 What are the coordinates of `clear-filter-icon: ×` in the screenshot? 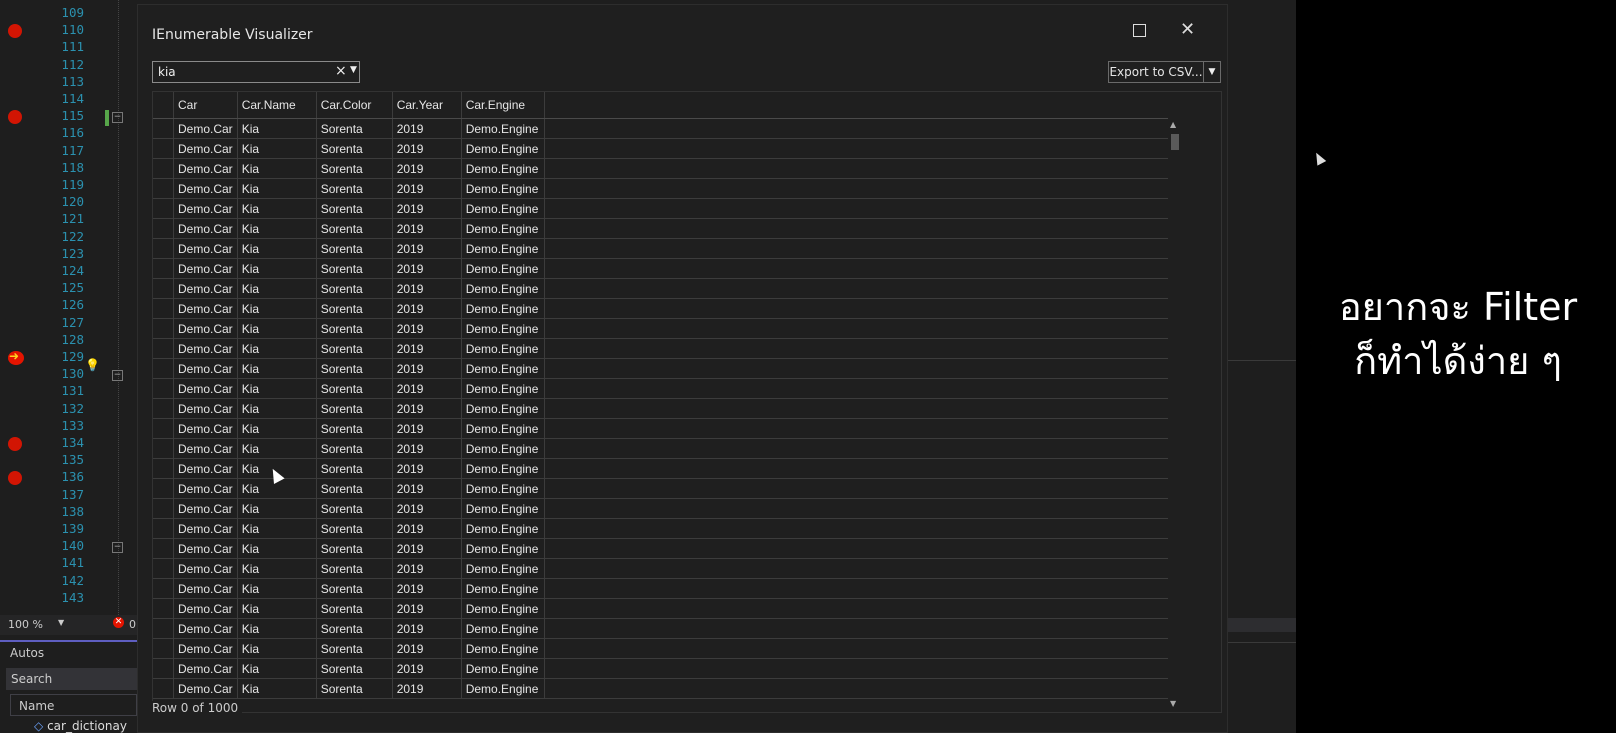 It's located at (341, 71).